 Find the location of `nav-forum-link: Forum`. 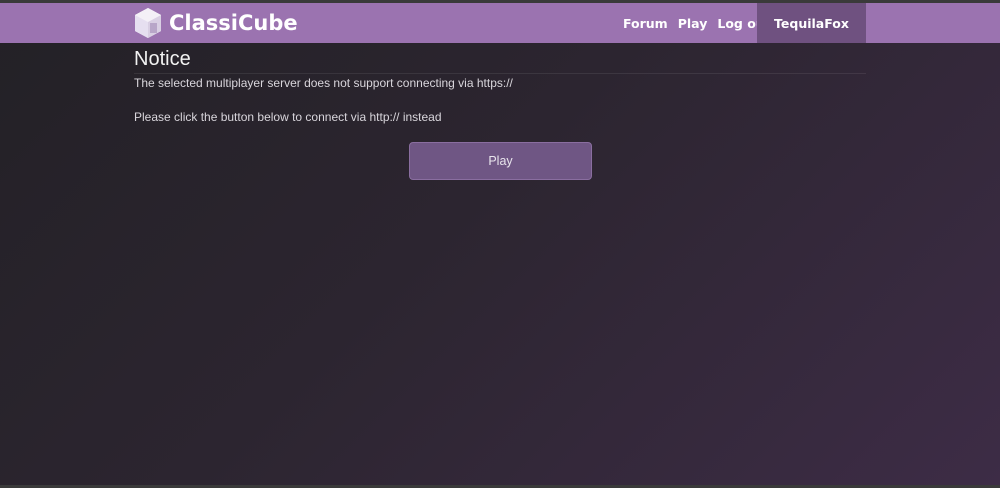

nav-forum-link: Forum is located at coordinates (645, 23).